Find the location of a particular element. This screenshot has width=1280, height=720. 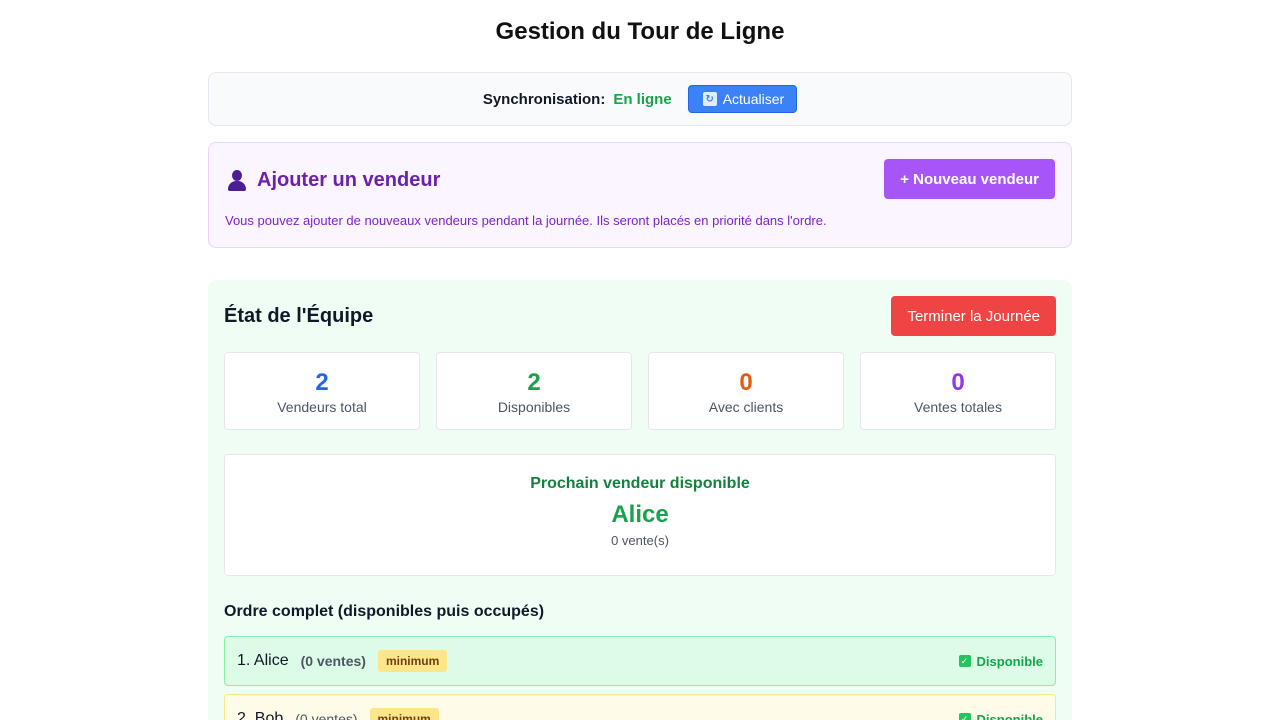

refresh-icon: ↻ is located at coordinates (709, 99).